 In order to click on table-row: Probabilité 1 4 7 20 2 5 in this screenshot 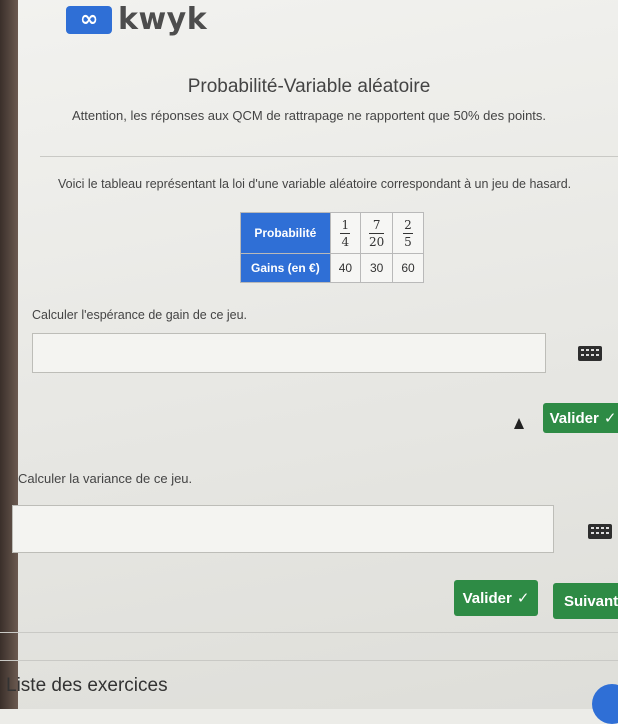, I will do `click(332, 233)`.